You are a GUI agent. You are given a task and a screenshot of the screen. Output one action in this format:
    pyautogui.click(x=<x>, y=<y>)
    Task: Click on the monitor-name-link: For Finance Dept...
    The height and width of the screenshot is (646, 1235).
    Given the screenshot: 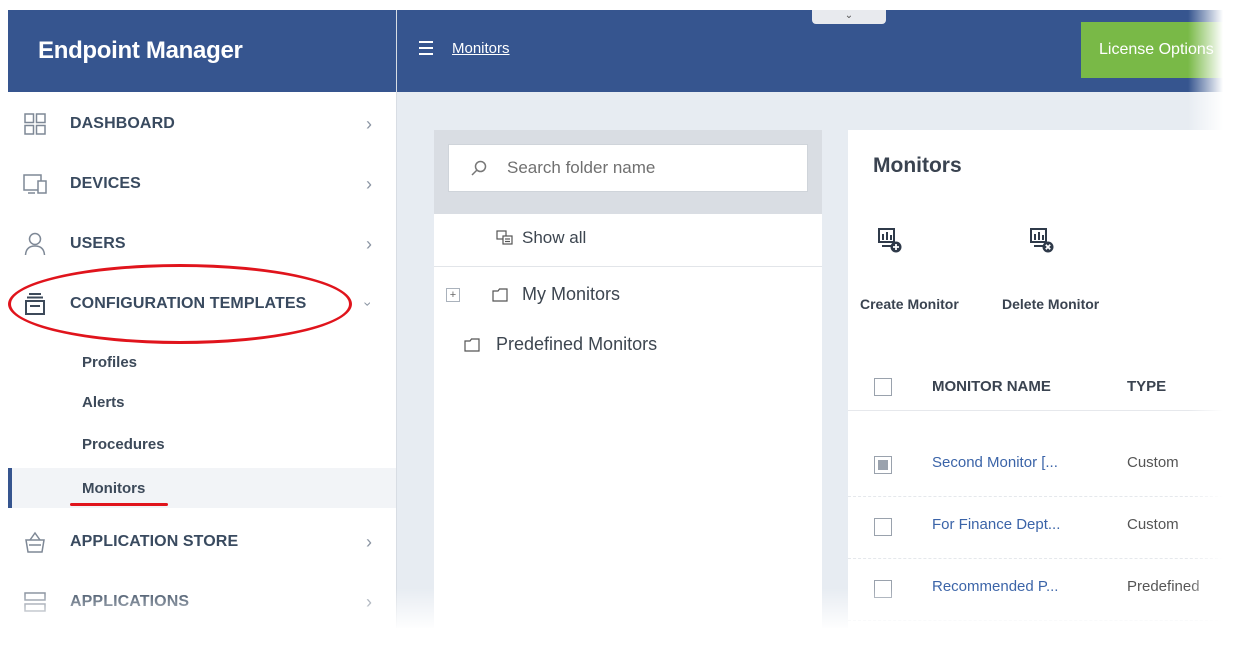 What is the action you would take?
    pyautogui.click(x=996, y=524)
    